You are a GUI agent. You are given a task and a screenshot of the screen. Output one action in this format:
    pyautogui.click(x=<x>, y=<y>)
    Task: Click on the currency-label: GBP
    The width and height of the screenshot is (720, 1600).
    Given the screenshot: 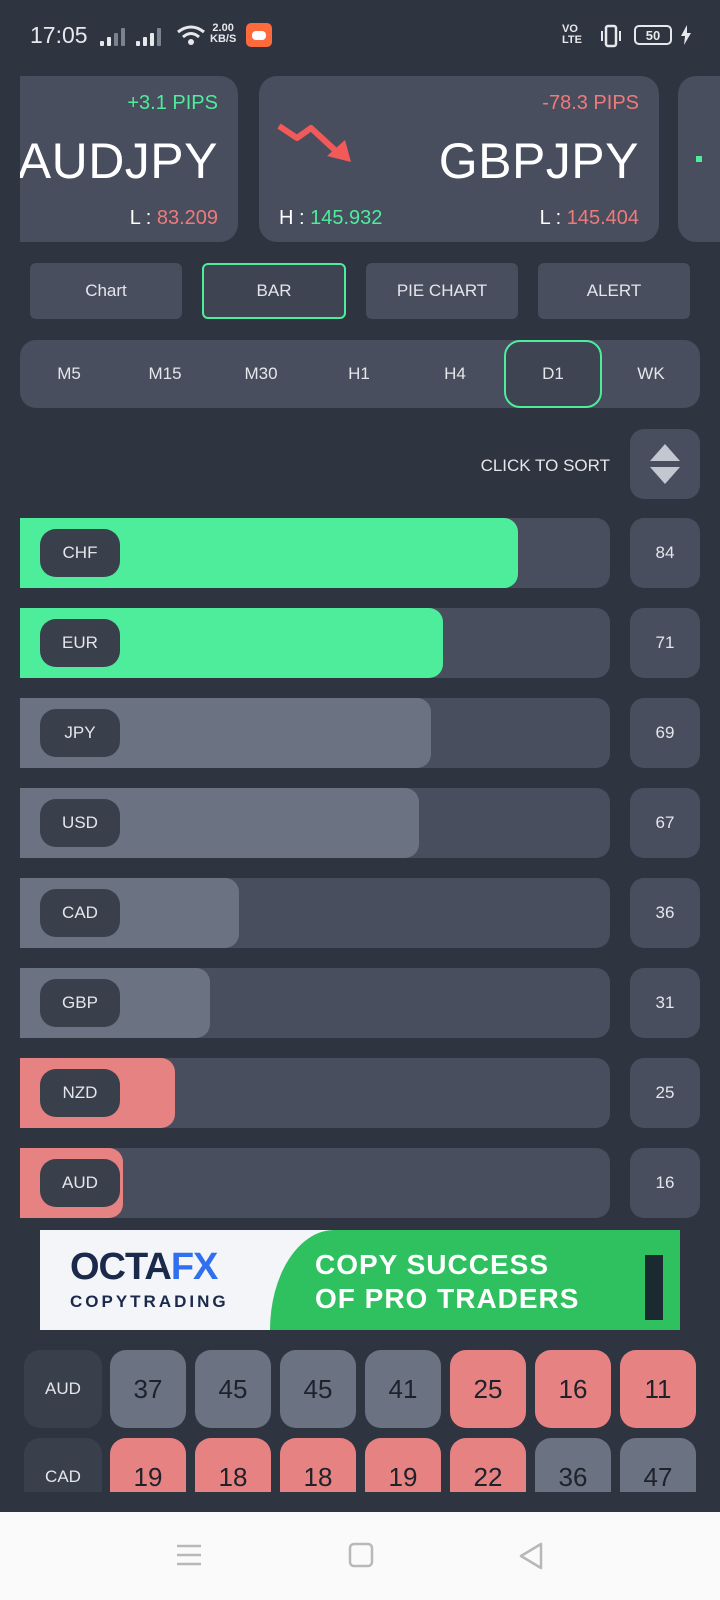 What is the action you would take?
    pyautogui.click(x=80, y=1003)
    